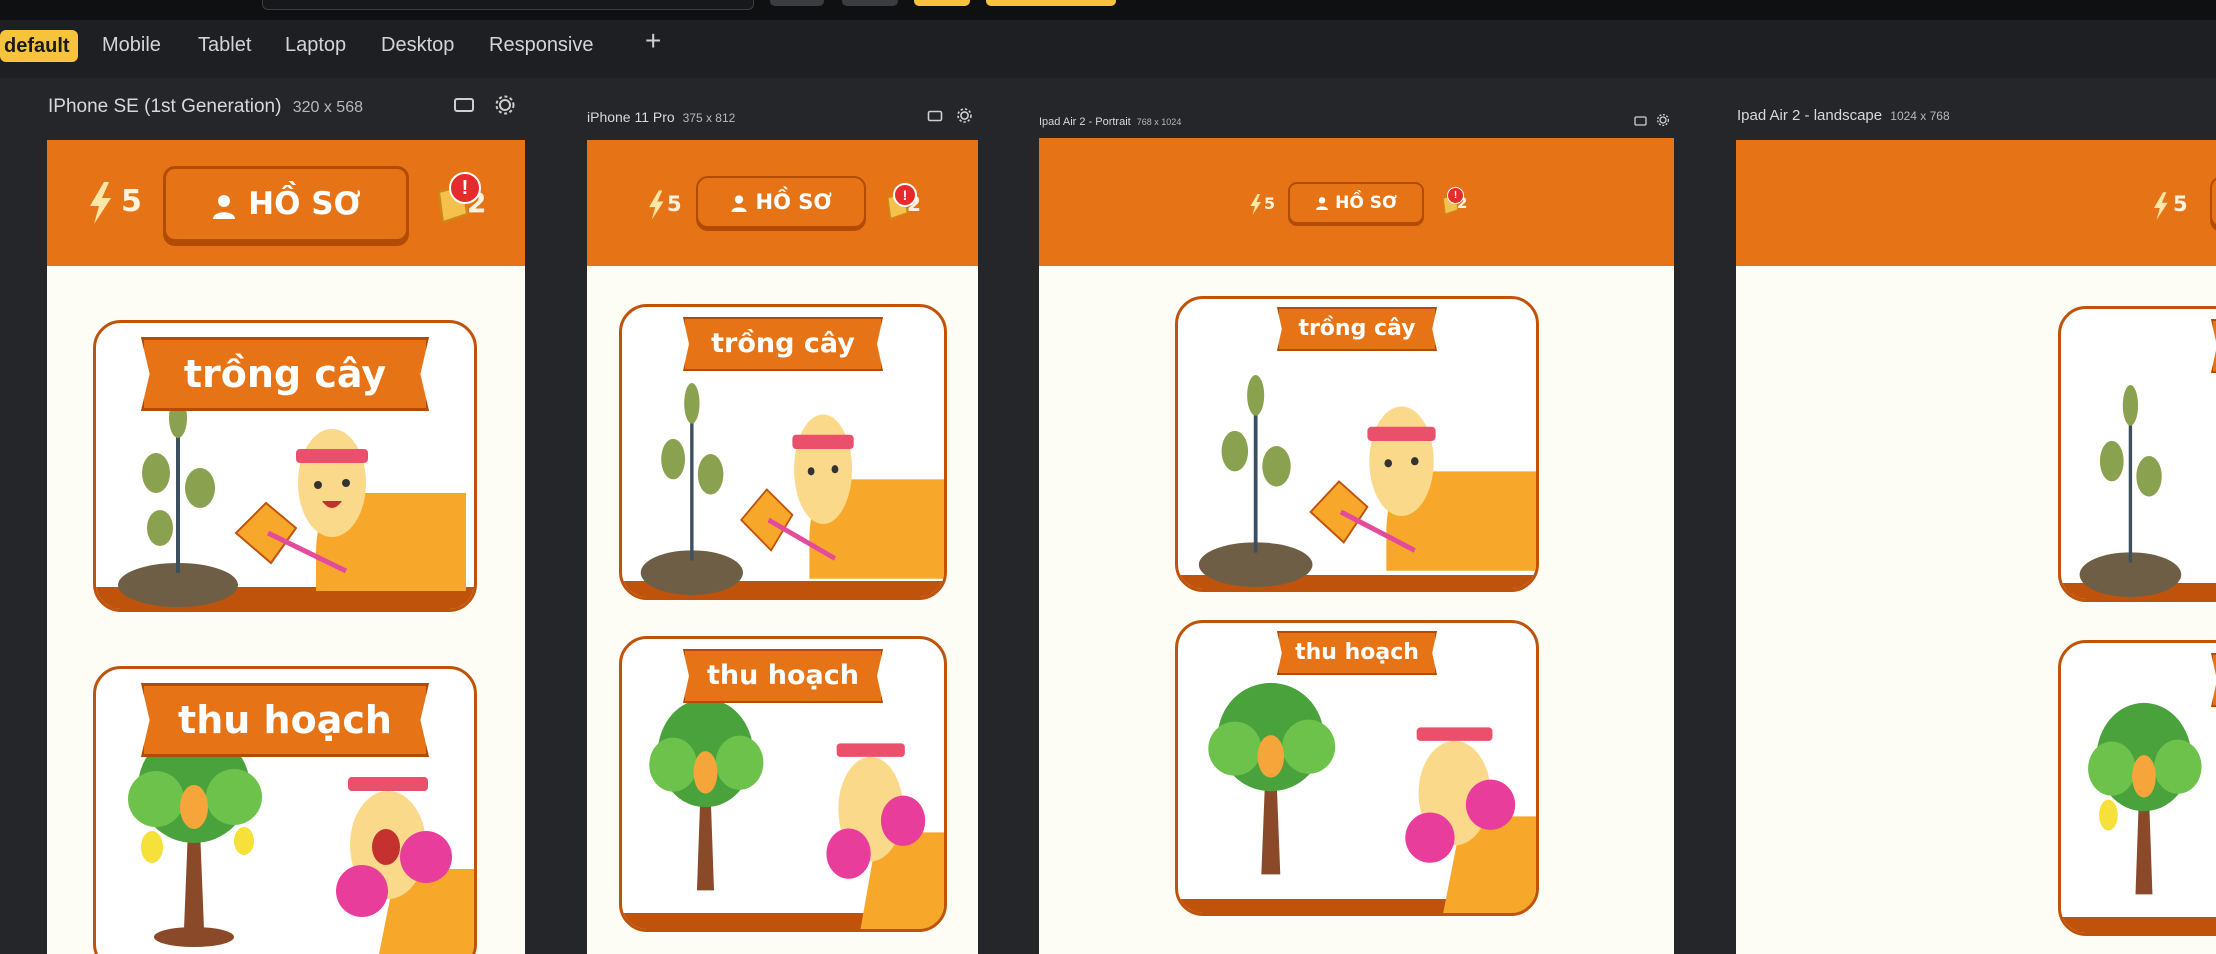 The width and height of the screenshot is (2216, 954). I want to click on device-name: Ipad Air 2 - Portrait, so click(1085, 122).